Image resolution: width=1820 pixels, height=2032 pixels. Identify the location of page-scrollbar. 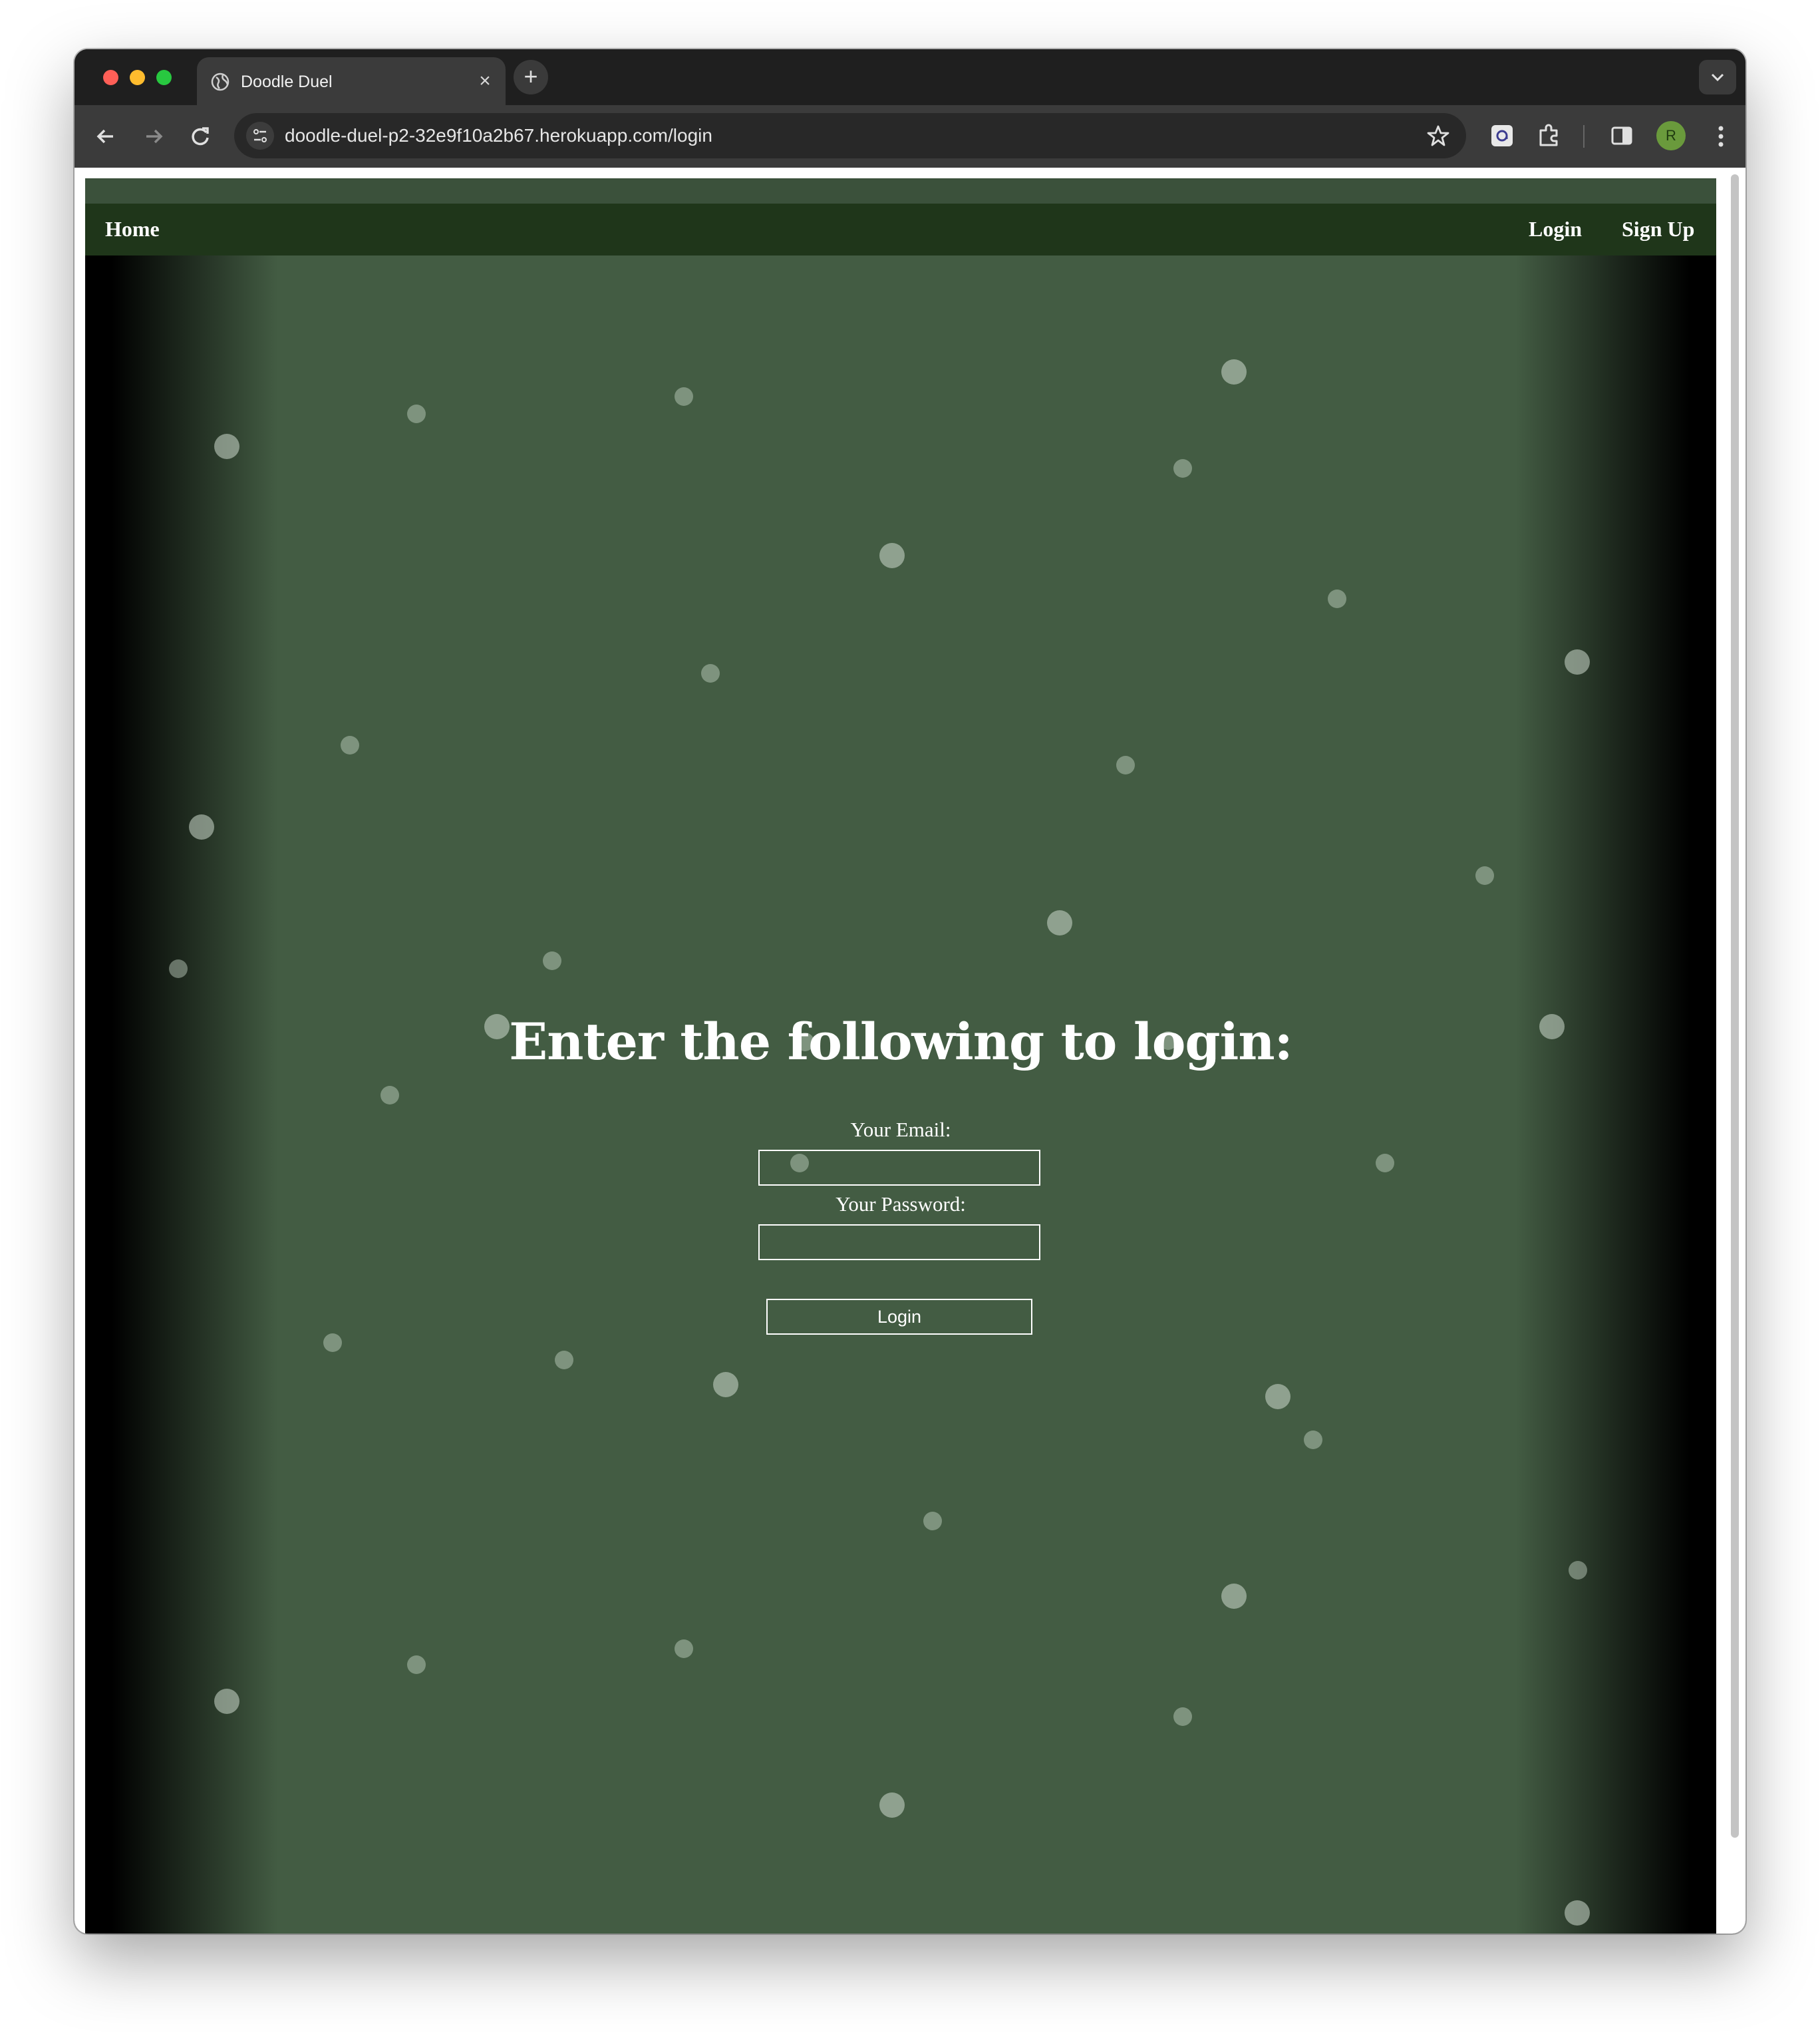
(1735, 1006).